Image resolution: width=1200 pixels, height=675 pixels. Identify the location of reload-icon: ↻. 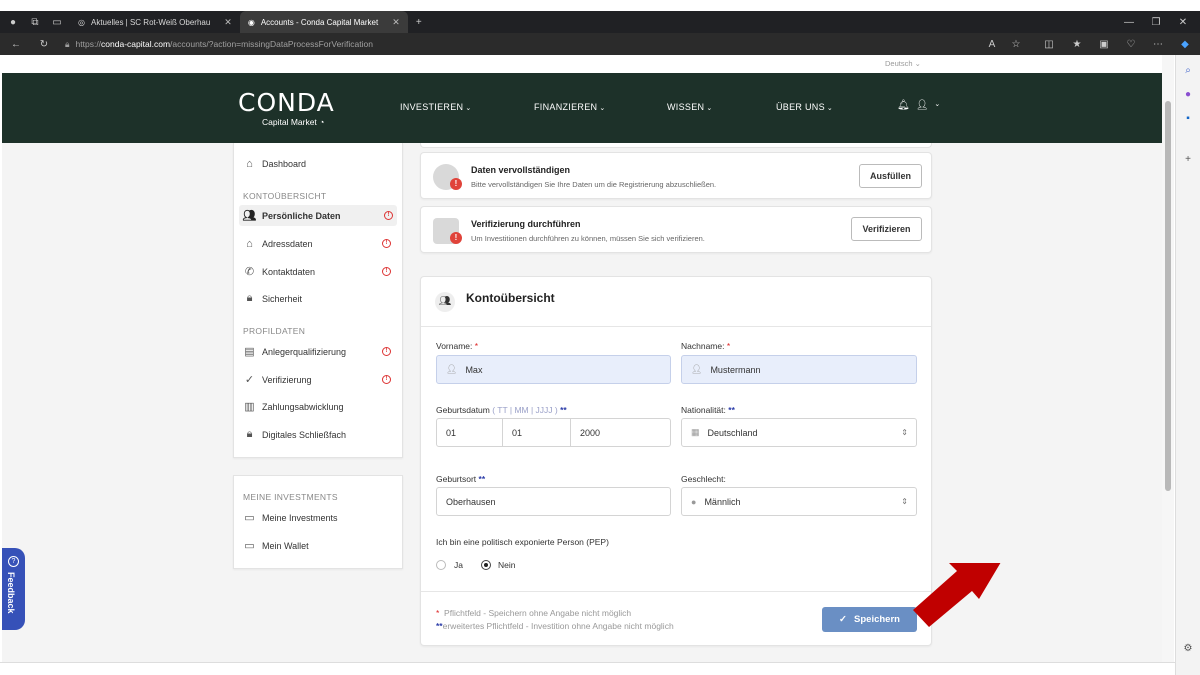
(44, 44).